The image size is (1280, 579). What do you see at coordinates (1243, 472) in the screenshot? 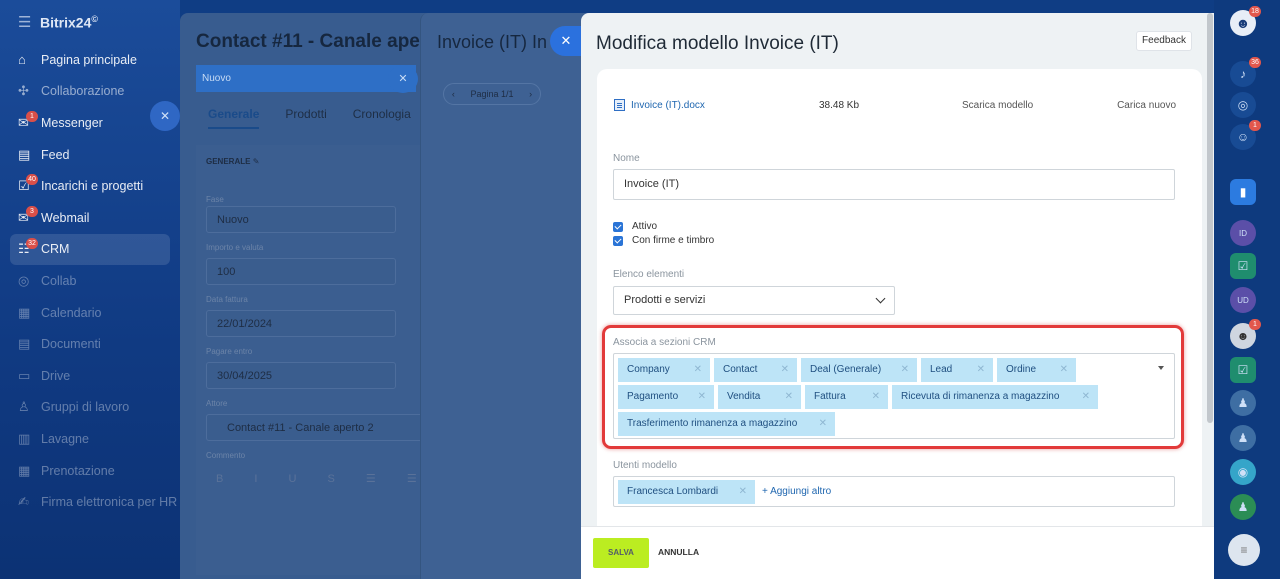
I see `chat-group-icon: ◉` at bounding box center [1243, 472].